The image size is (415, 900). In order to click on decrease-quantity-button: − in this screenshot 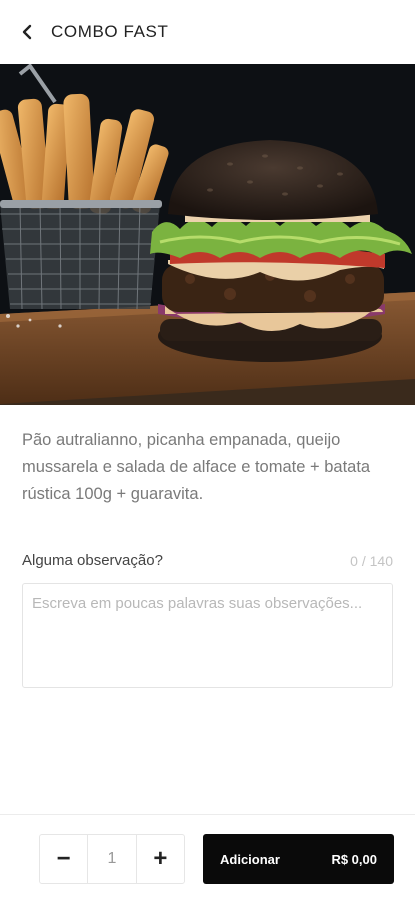, I will do `click(63, 859)`.